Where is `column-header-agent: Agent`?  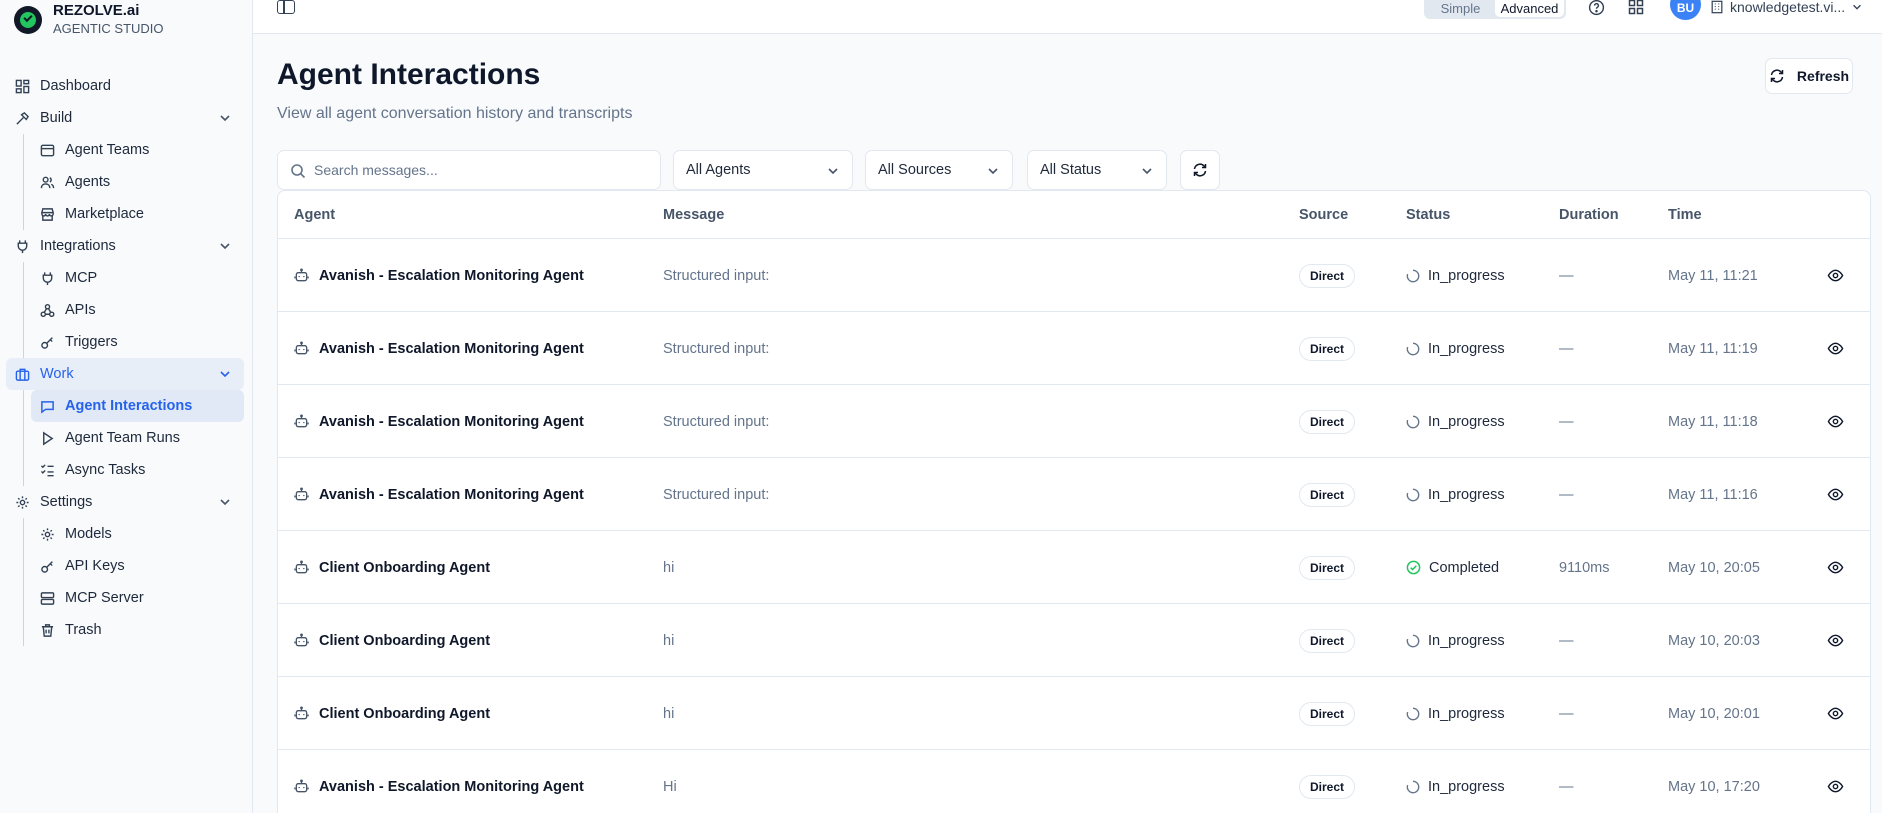
column-header-agent: Agent is located at coordinates (314, 215).